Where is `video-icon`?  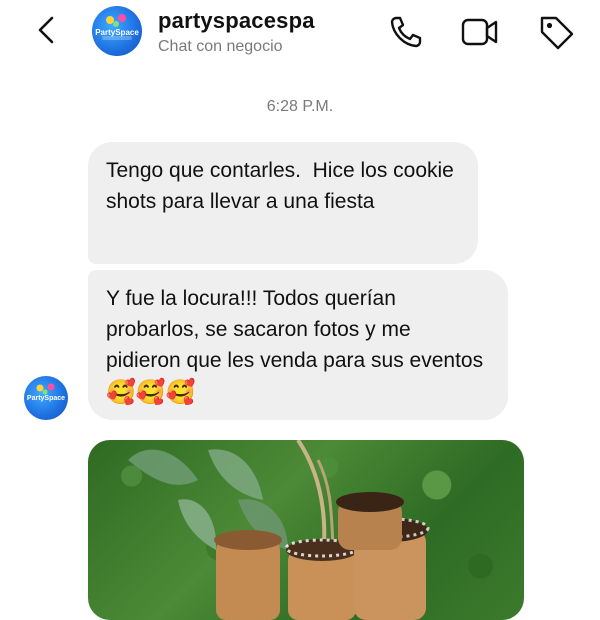
video-icon is located at coordinates (479, 32).